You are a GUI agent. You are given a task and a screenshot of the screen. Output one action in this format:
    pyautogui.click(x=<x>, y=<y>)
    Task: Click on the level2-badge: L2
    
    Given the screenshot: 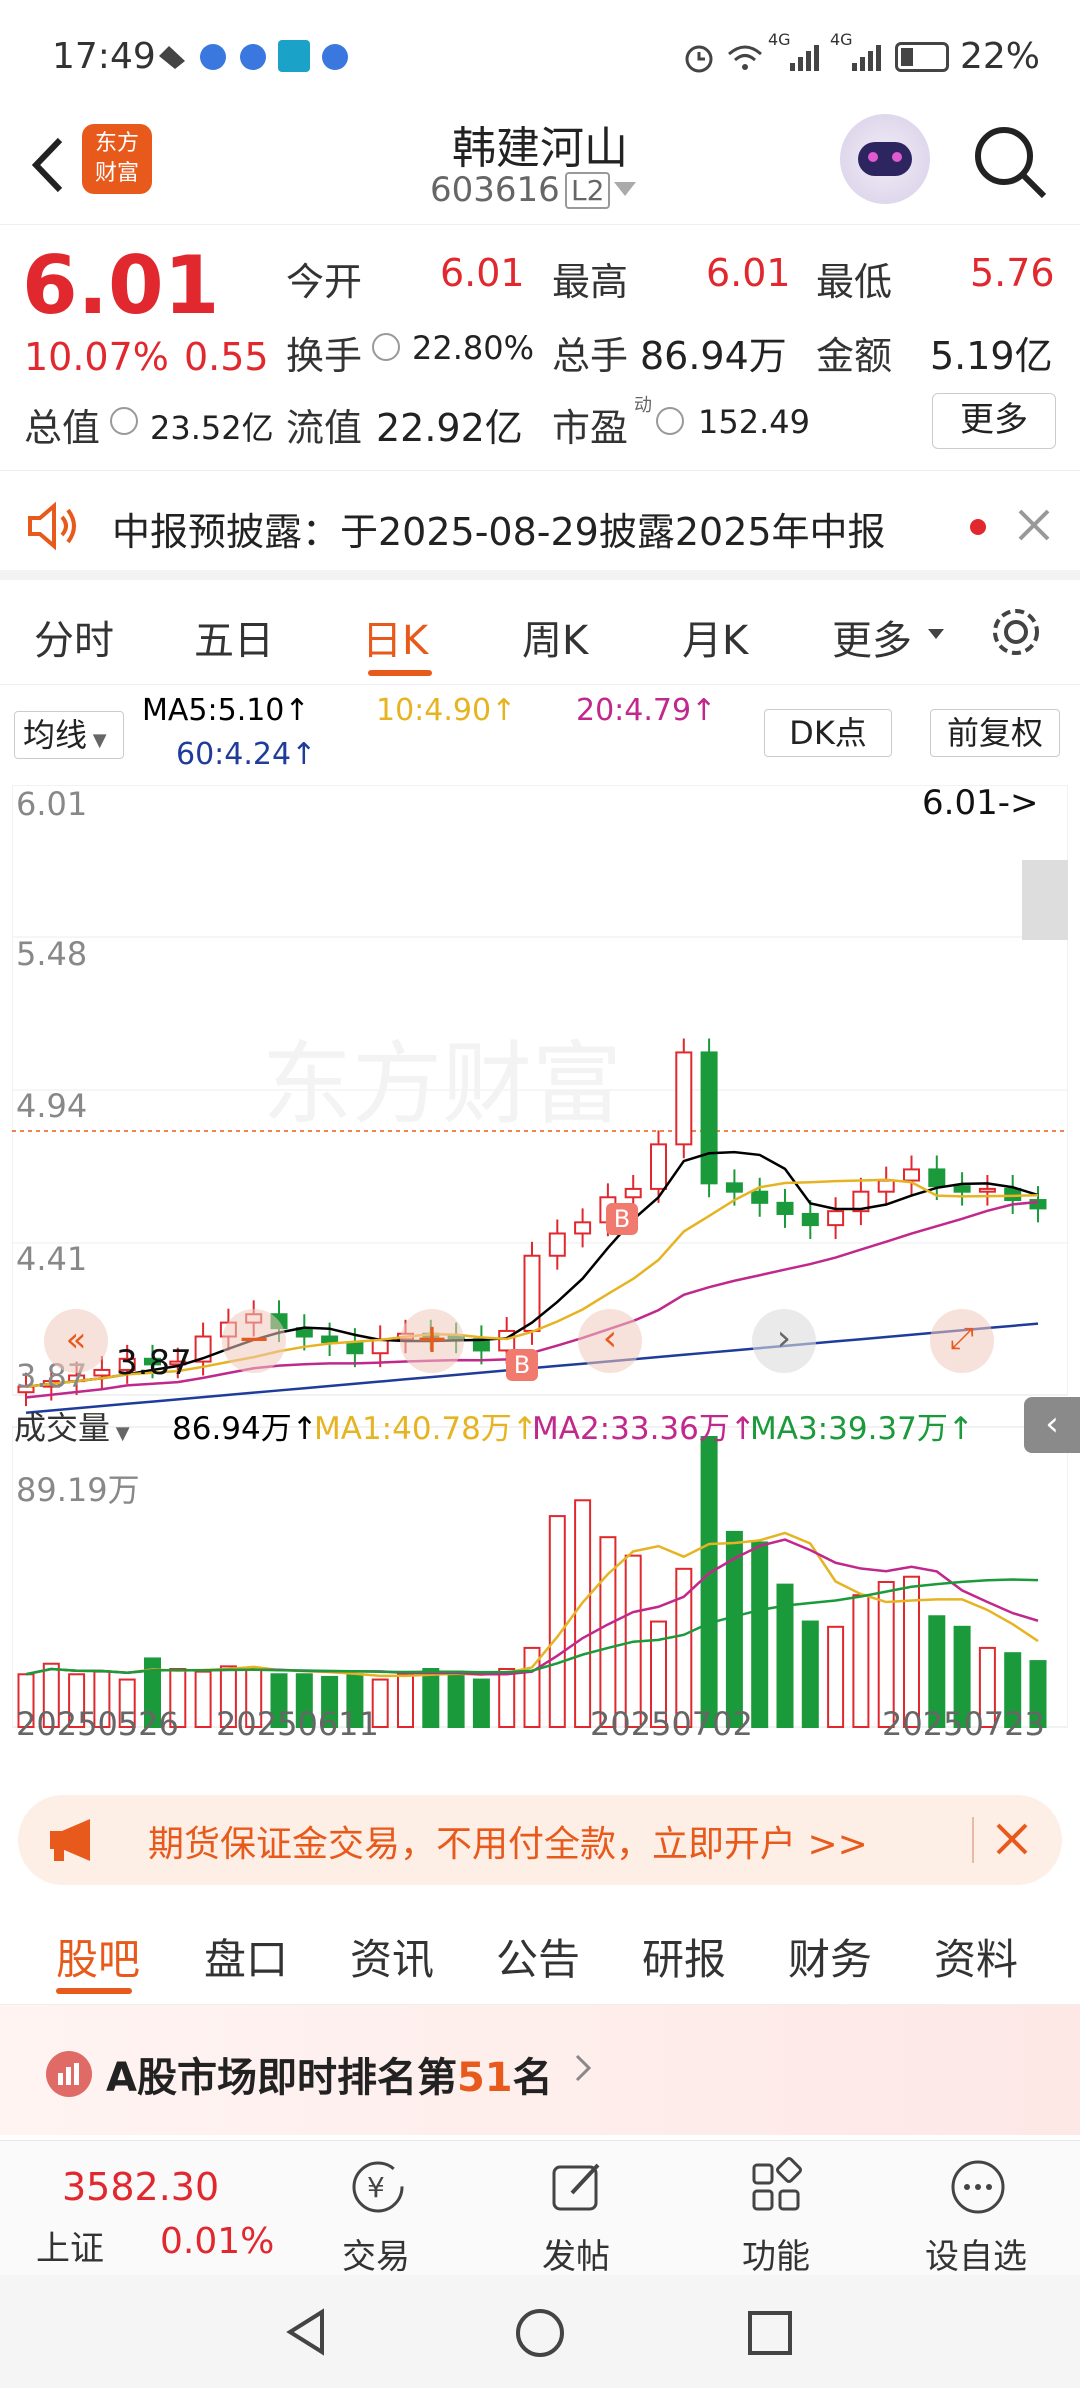 What is the action you would take?
    pyautogui.click(x=588, y=190)
    